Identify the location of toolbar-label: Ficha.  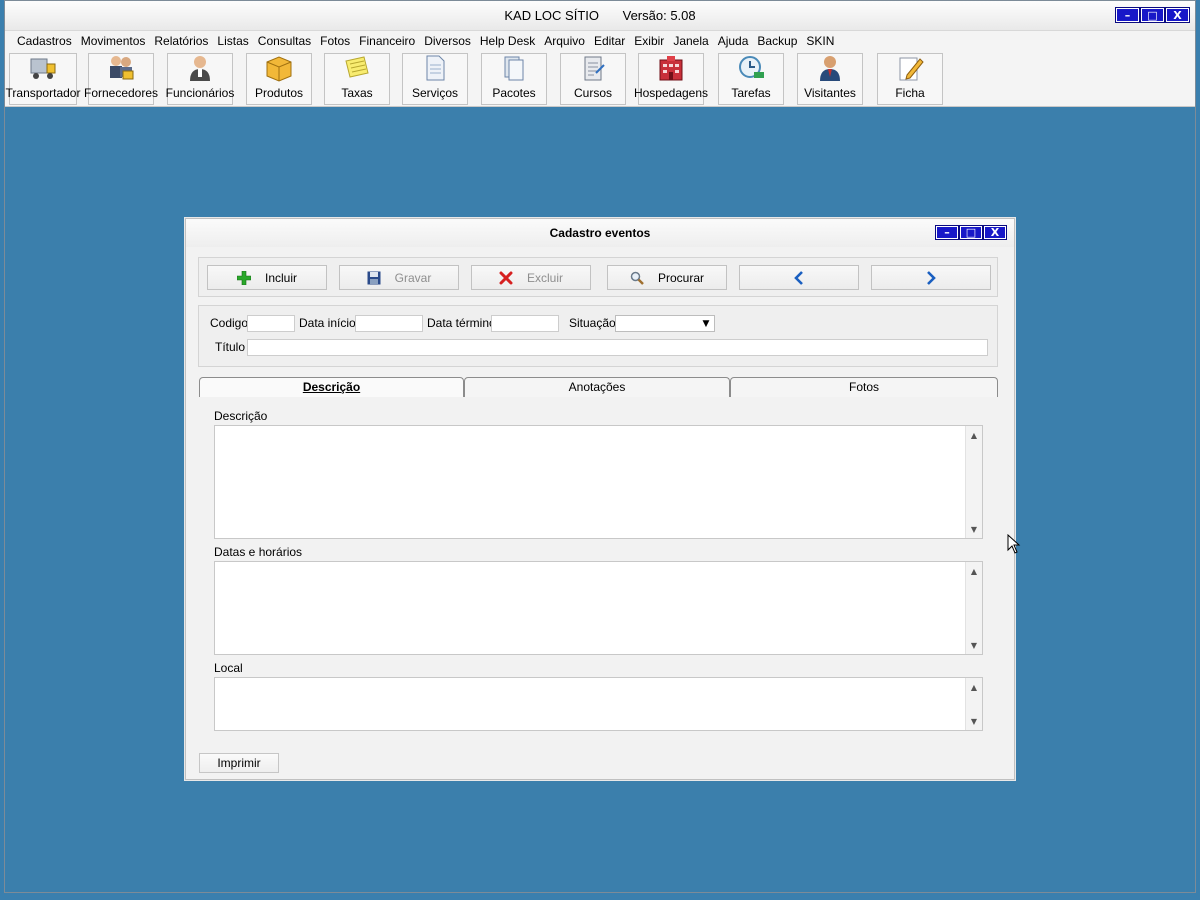
(910, 93).